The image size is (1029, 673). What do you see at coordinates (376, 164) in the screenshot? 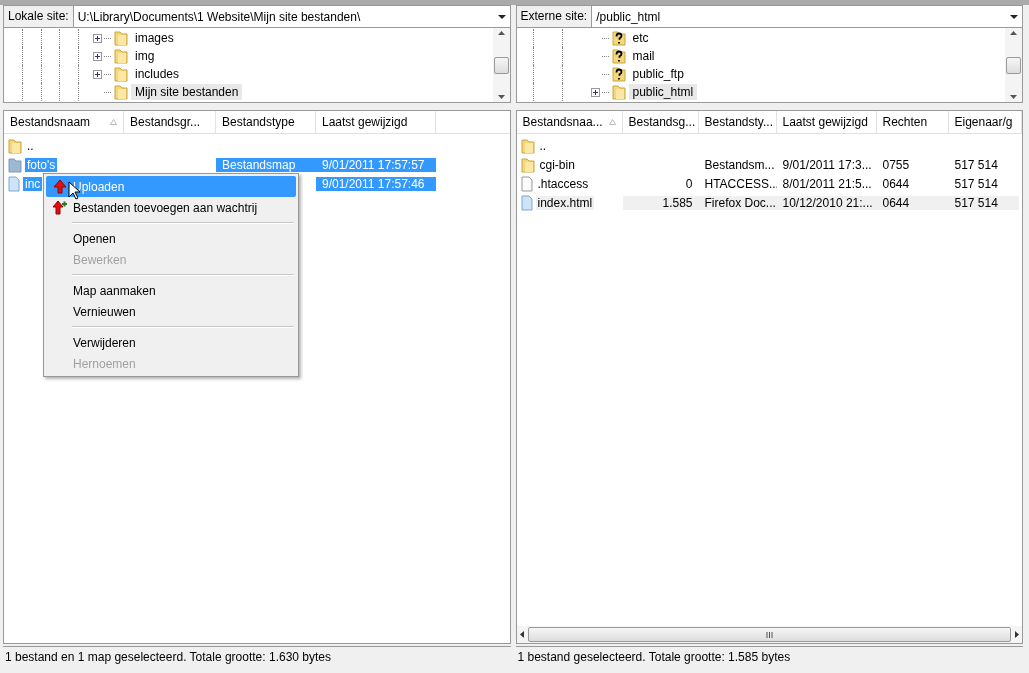
I see `table-cell: 9/01/2011 17:57:57` at bounding box center [376, 164].